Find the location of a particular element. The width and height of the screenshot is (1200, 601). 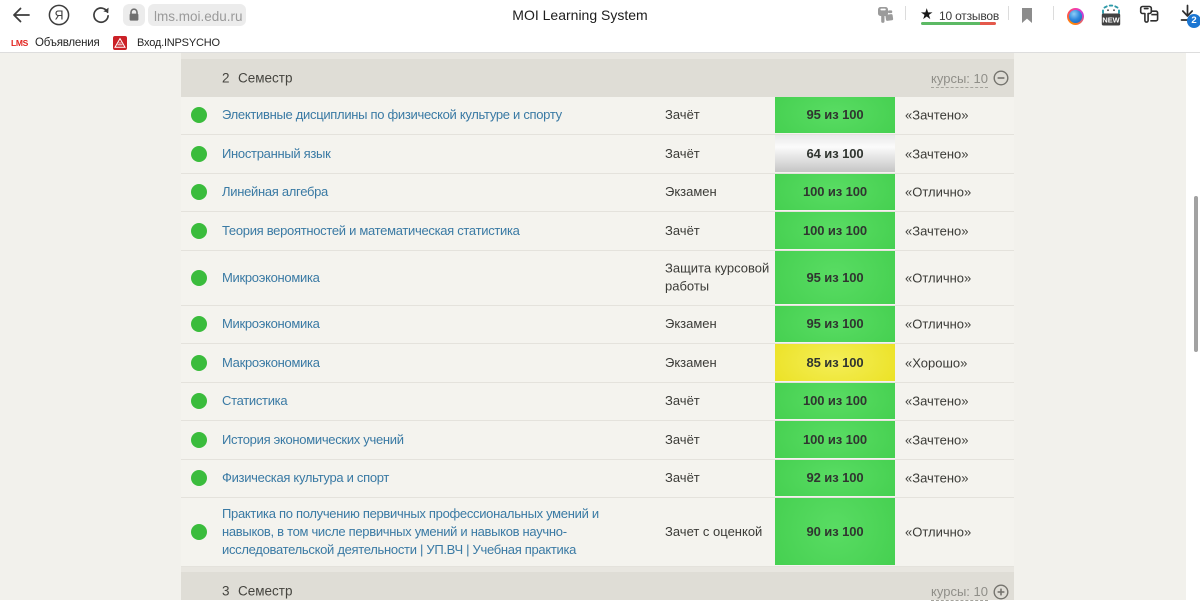

svg-text: NEW is located at coordinates (1110, 20).